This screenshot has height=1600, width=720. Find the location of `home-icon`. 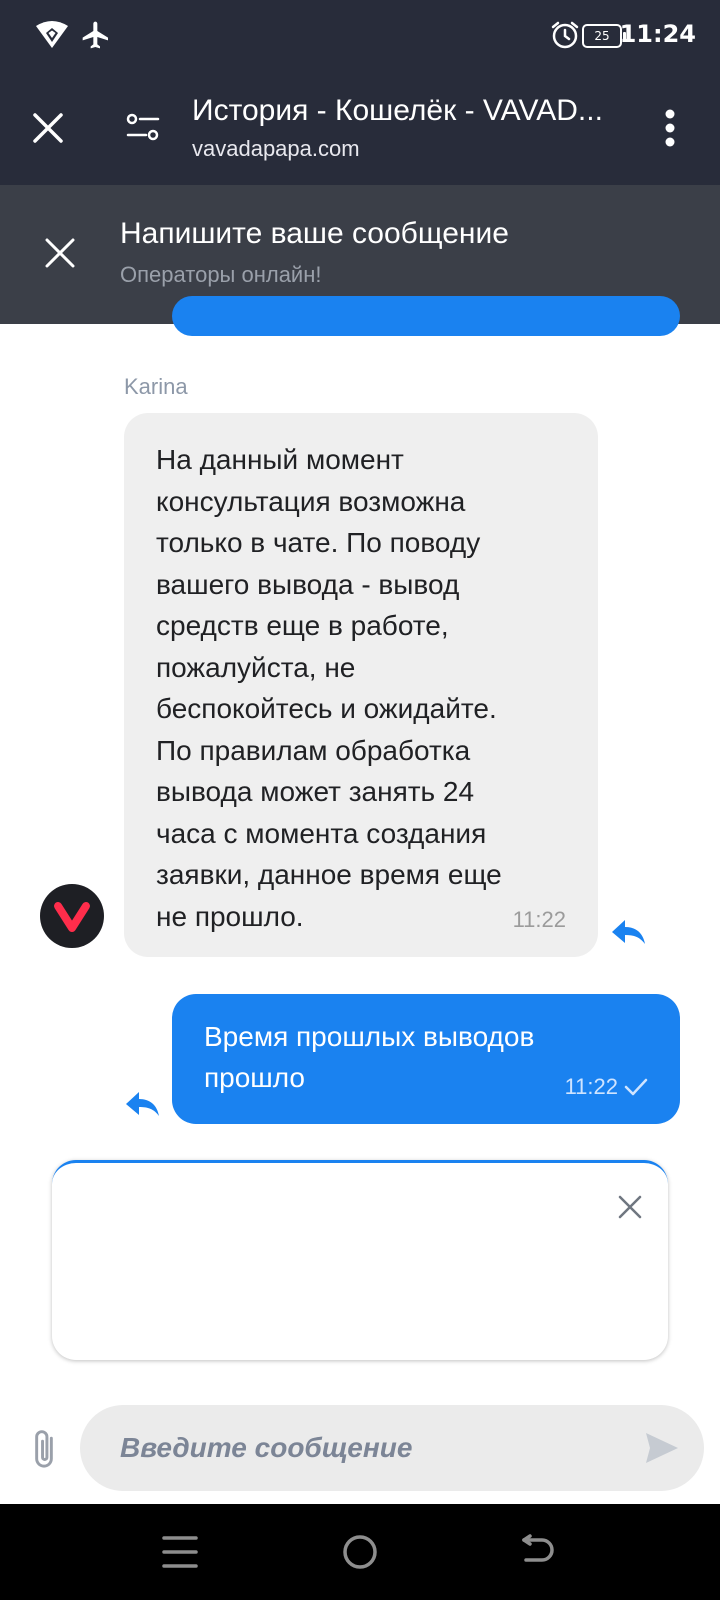

home-icon is located at coordinates (360, 1552).